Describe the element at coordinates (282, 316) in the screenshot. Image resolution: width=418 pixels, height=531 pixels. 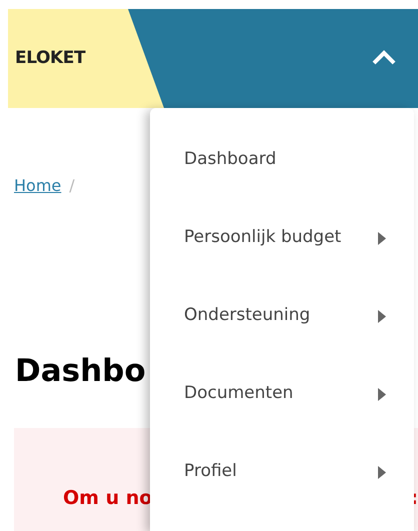
I see `menu-item: Ondersteuning` at that location.